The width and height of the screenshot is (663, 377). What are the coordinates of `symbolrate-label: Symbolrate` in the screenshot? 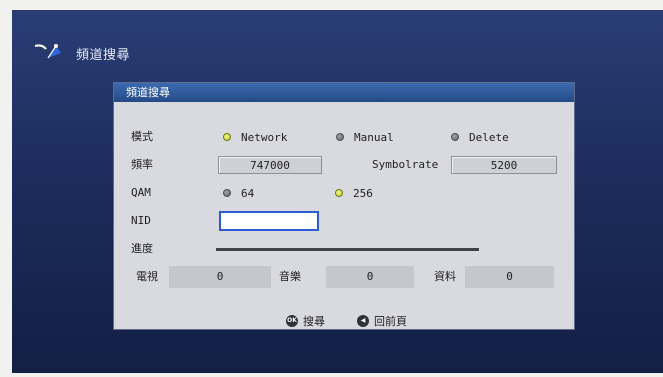 It's located at (405, 164).